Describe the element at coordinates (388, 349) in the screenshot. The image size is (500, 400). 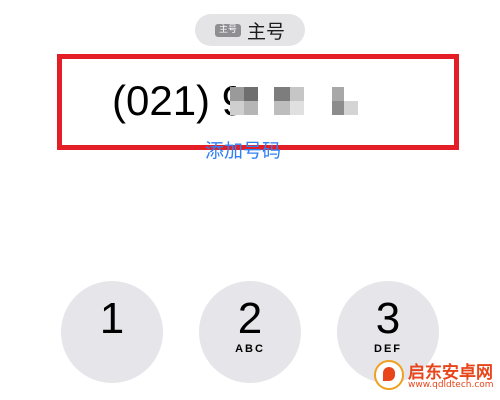
I see `key-letters: DEF` at that location.